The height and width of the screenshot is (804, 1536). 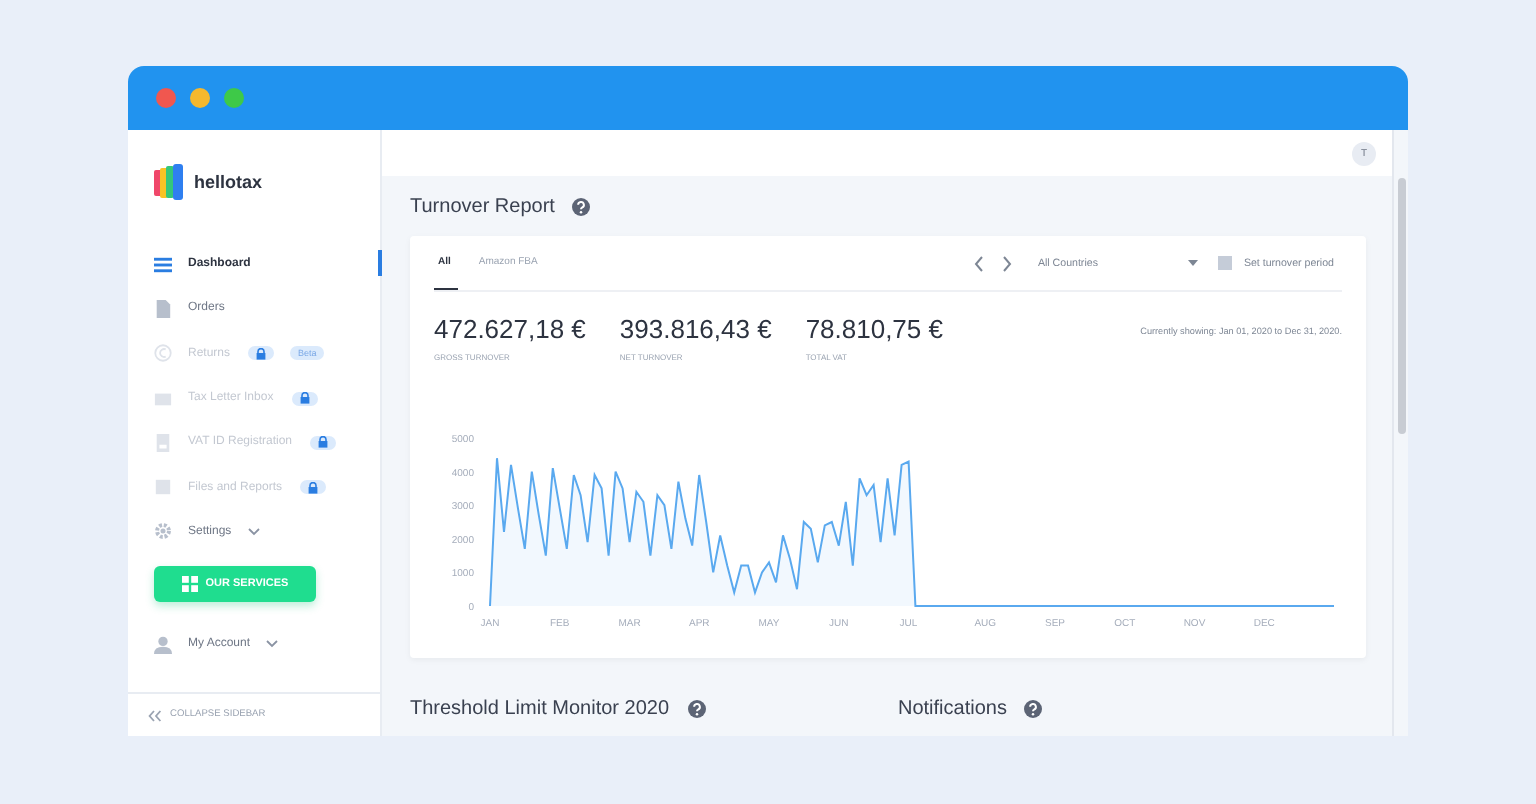 What do you see at coordinates (155, 715) in the screenshot?
I see `double-chevron-icon` at bounding box center [155, 715].